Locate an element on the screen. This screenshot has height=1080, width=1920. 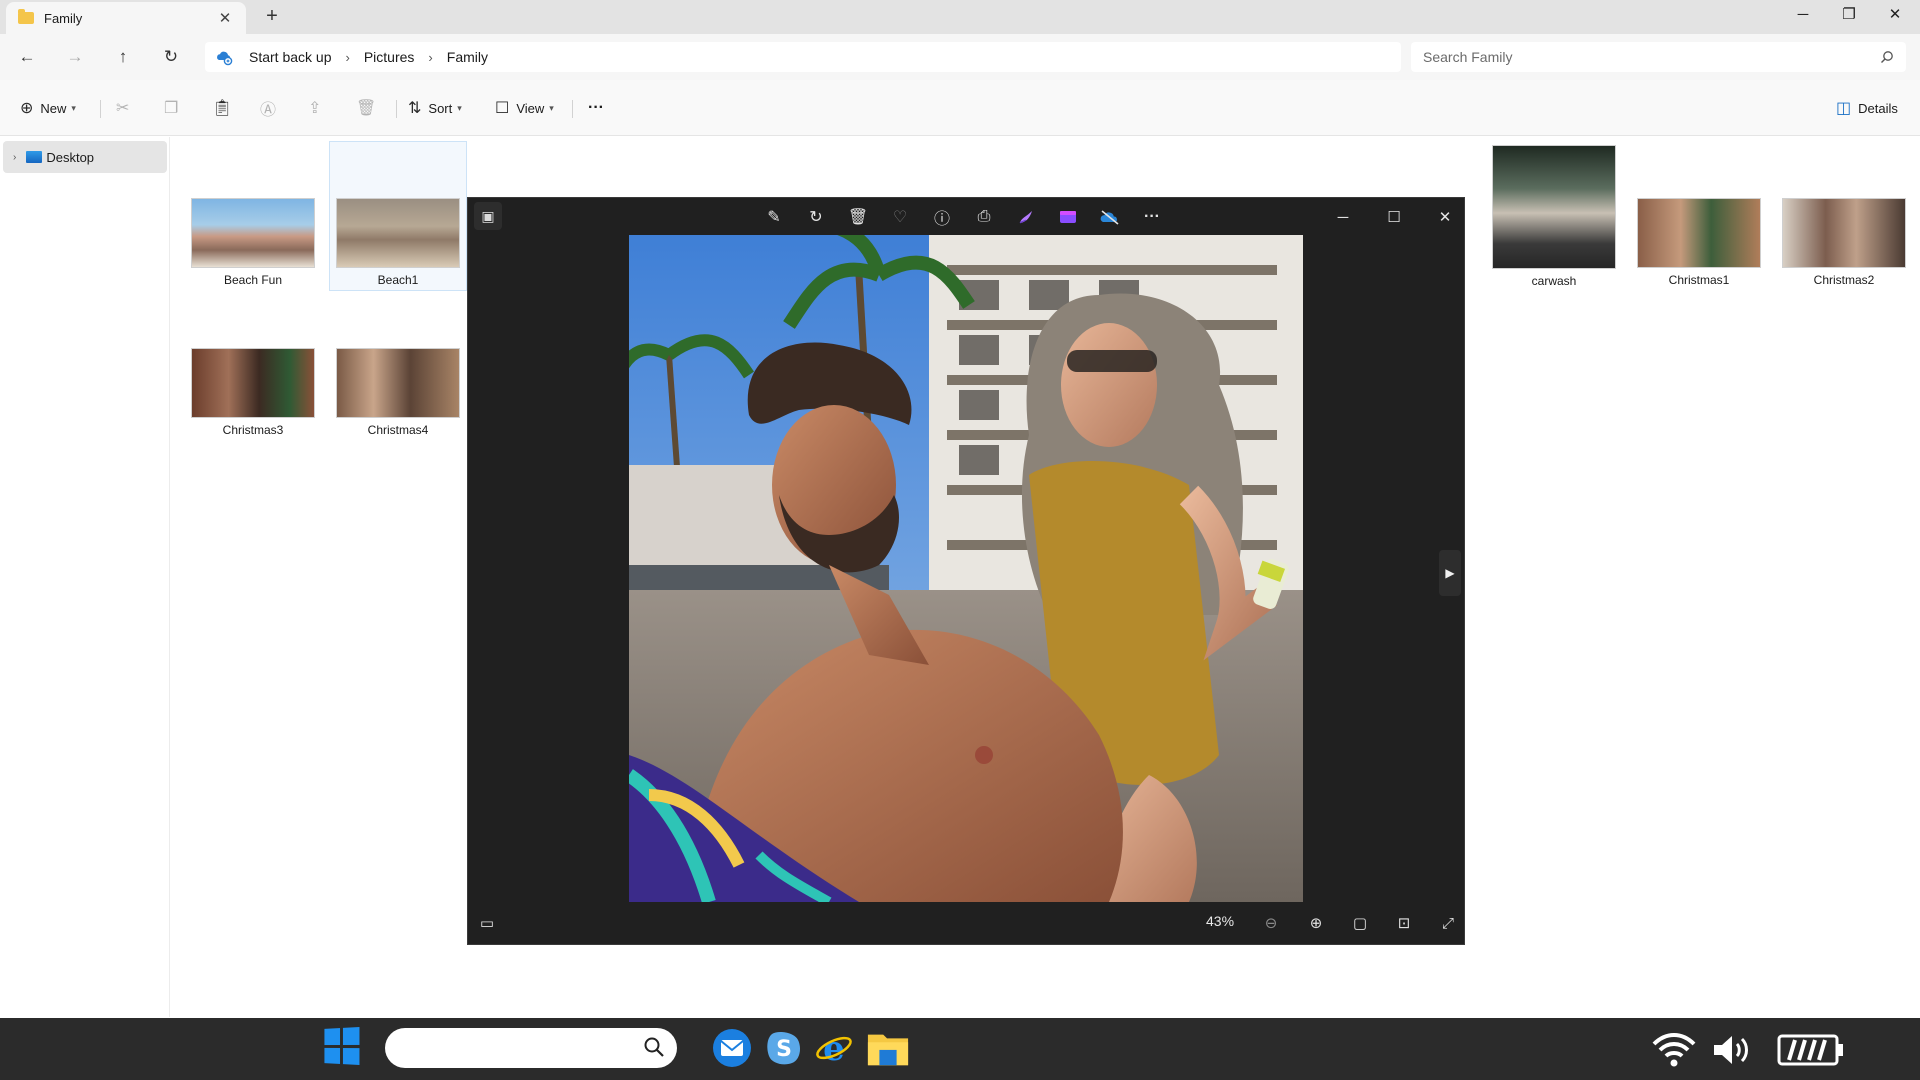
sort-icon: ⇅ is located at coordinates (415, 108).